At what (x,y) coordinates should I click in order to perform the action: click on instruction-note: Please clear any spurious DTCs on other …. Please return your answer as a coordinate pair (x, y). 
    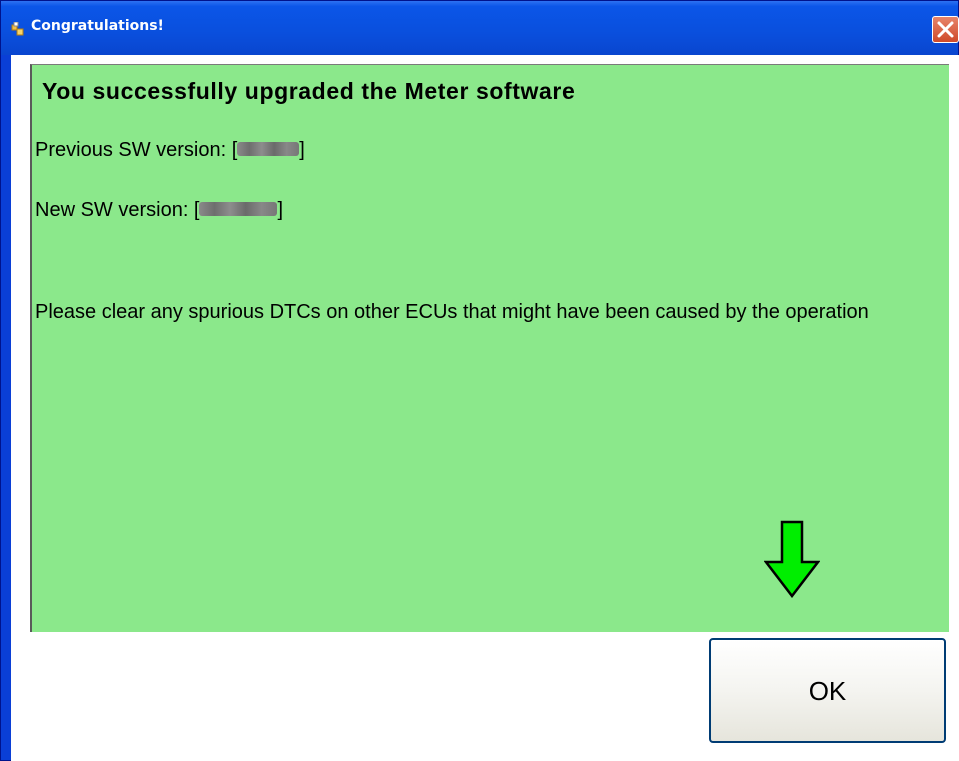
    Looking at the image, I should click on (452, 312).